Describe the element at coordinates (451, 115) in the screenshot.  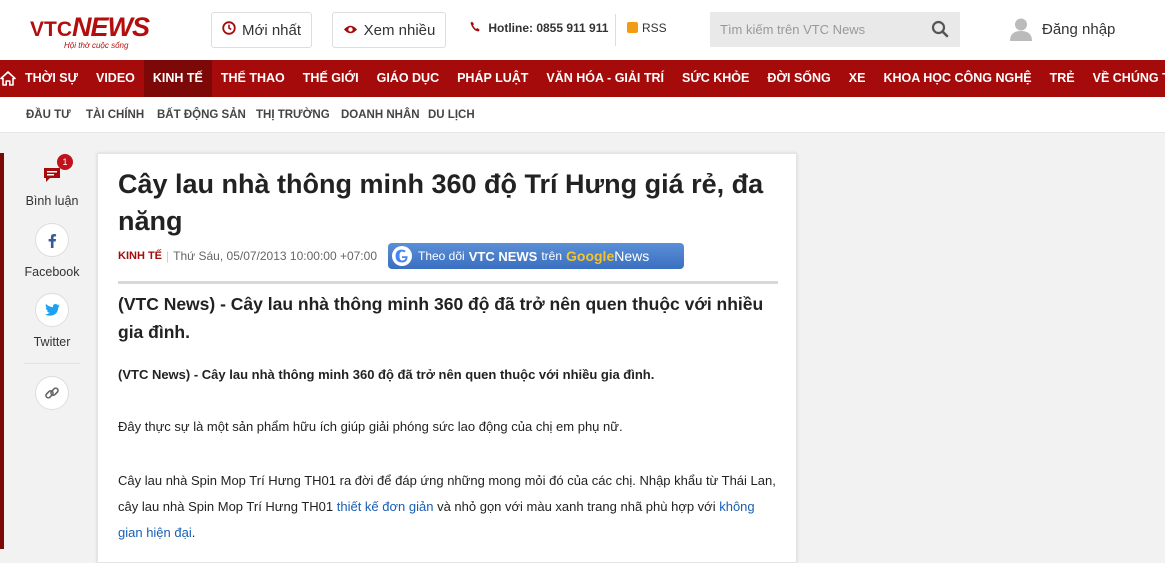
I see `subnav-item-du-lich: DU LỊCH` at that location.